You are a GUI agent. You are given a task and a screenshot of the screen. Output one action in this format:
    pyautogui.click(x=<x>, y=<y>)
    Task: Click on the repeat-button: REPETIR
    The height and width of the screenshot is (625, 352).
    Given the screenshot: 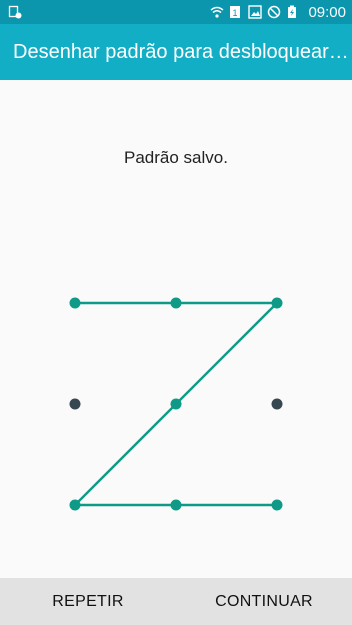 What is the action you would take?
    pyautogui.click(x=88, y=601)
    